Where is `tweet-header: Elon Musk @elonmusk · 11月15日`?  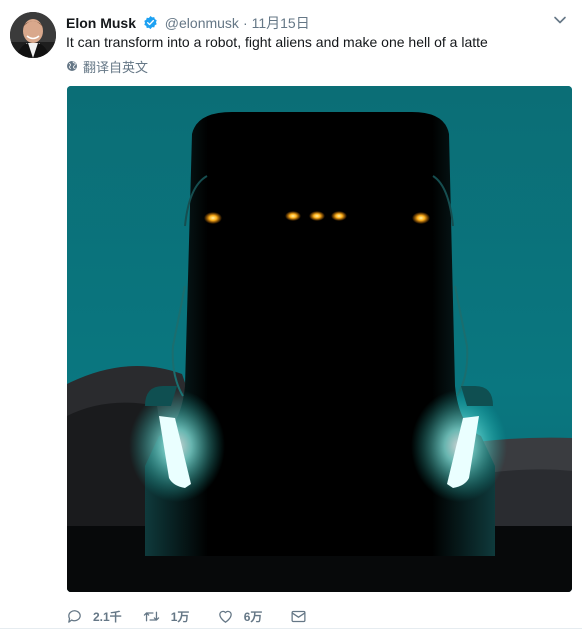
tweet-header: Elon Musk @elonmusk · 11月15日 is located at coordinates (304, 23).